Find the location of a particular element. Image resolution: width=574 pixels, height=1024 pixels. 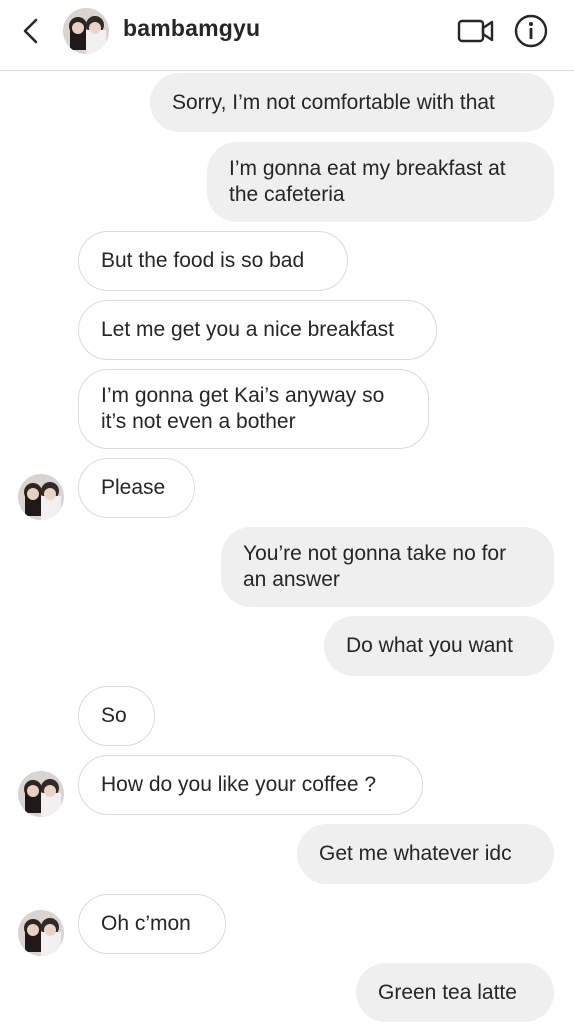

video-call-button is located at coordinates (476, 31).